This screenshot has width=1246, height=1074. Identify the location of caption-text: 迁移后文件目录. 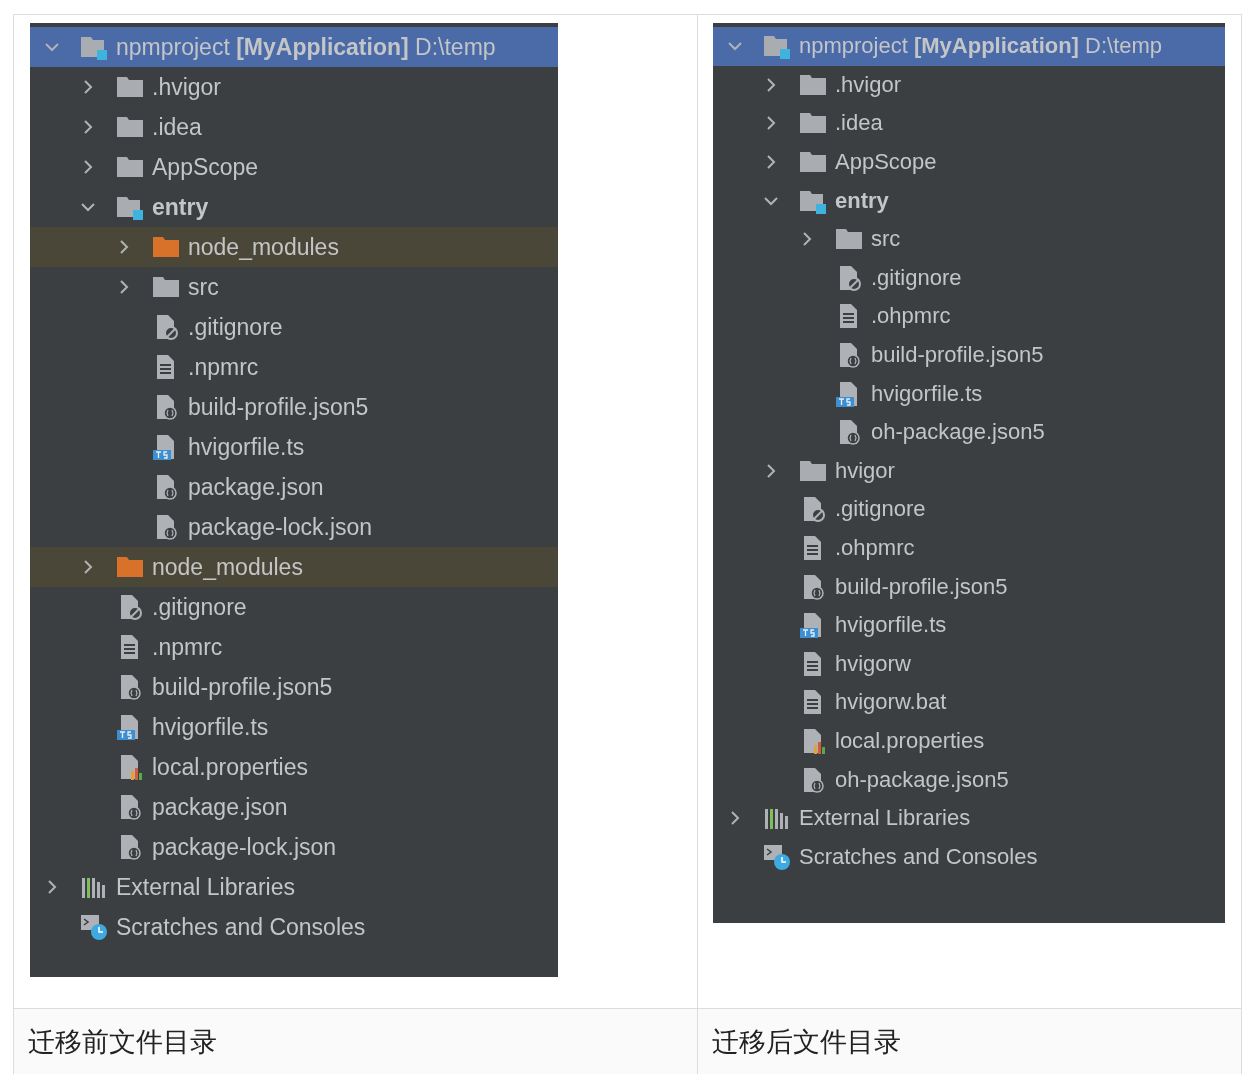
(806, 1041).